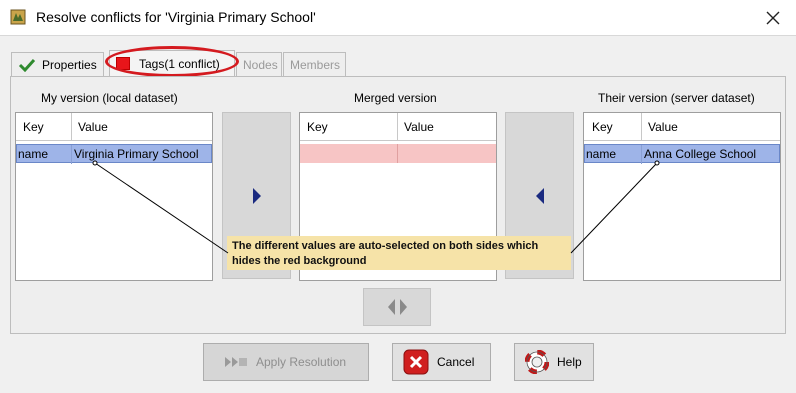  What do you see at coordinates (301, 362) in the screenshot?
I see `apply-resolution-label: Apply Resolution` at bounding box center [301, 362].